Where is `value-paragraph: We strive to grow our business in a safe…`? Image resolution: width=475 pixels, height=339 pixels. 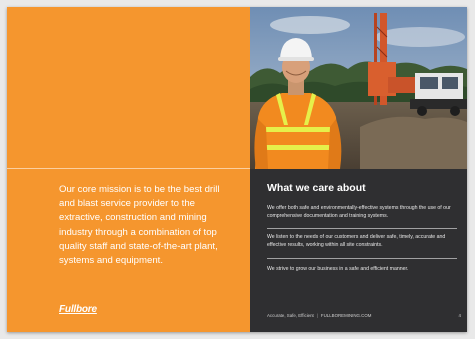 value-paragraph: We strive to grow our business in a safe… is located at coordinates (338, 269).